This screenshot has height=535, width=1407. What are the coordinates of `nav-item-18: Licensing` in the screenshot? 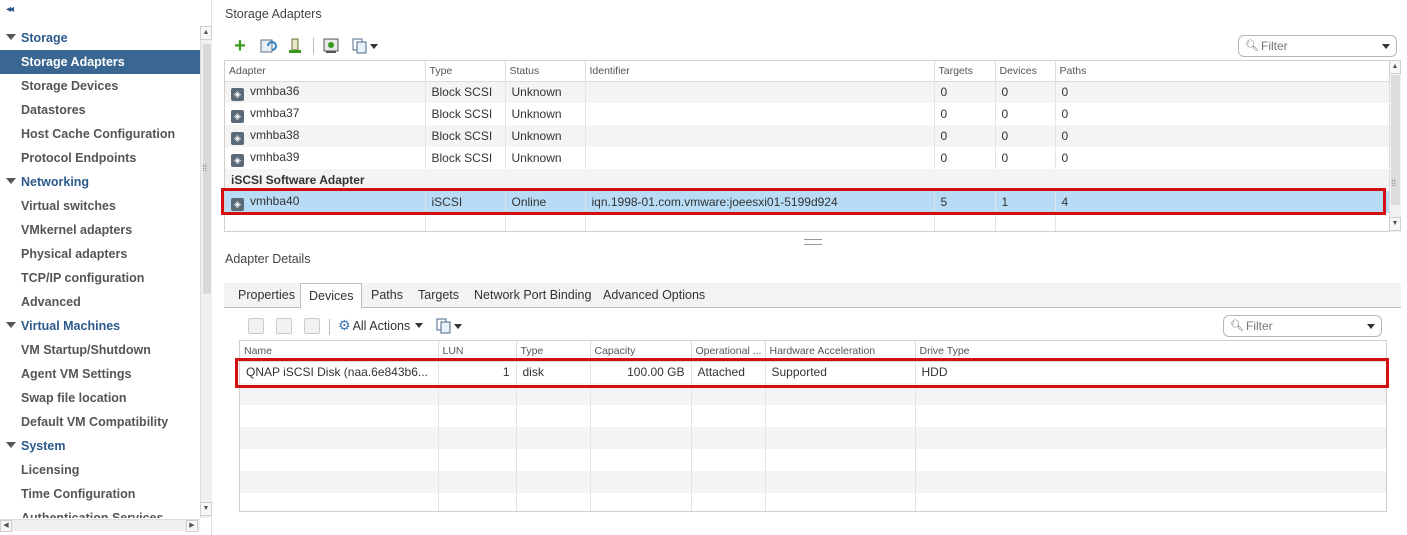 It's located at (100, 470).